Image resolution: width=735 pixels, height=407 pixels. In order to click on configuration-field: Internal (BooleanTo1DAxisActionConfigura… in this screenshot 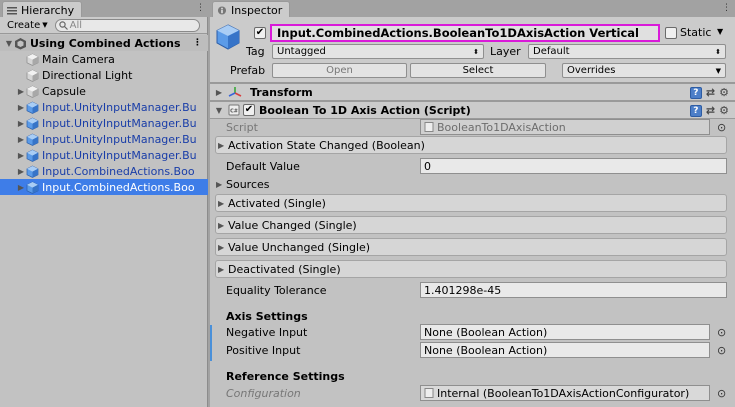, I will do `click(565, 393)`.